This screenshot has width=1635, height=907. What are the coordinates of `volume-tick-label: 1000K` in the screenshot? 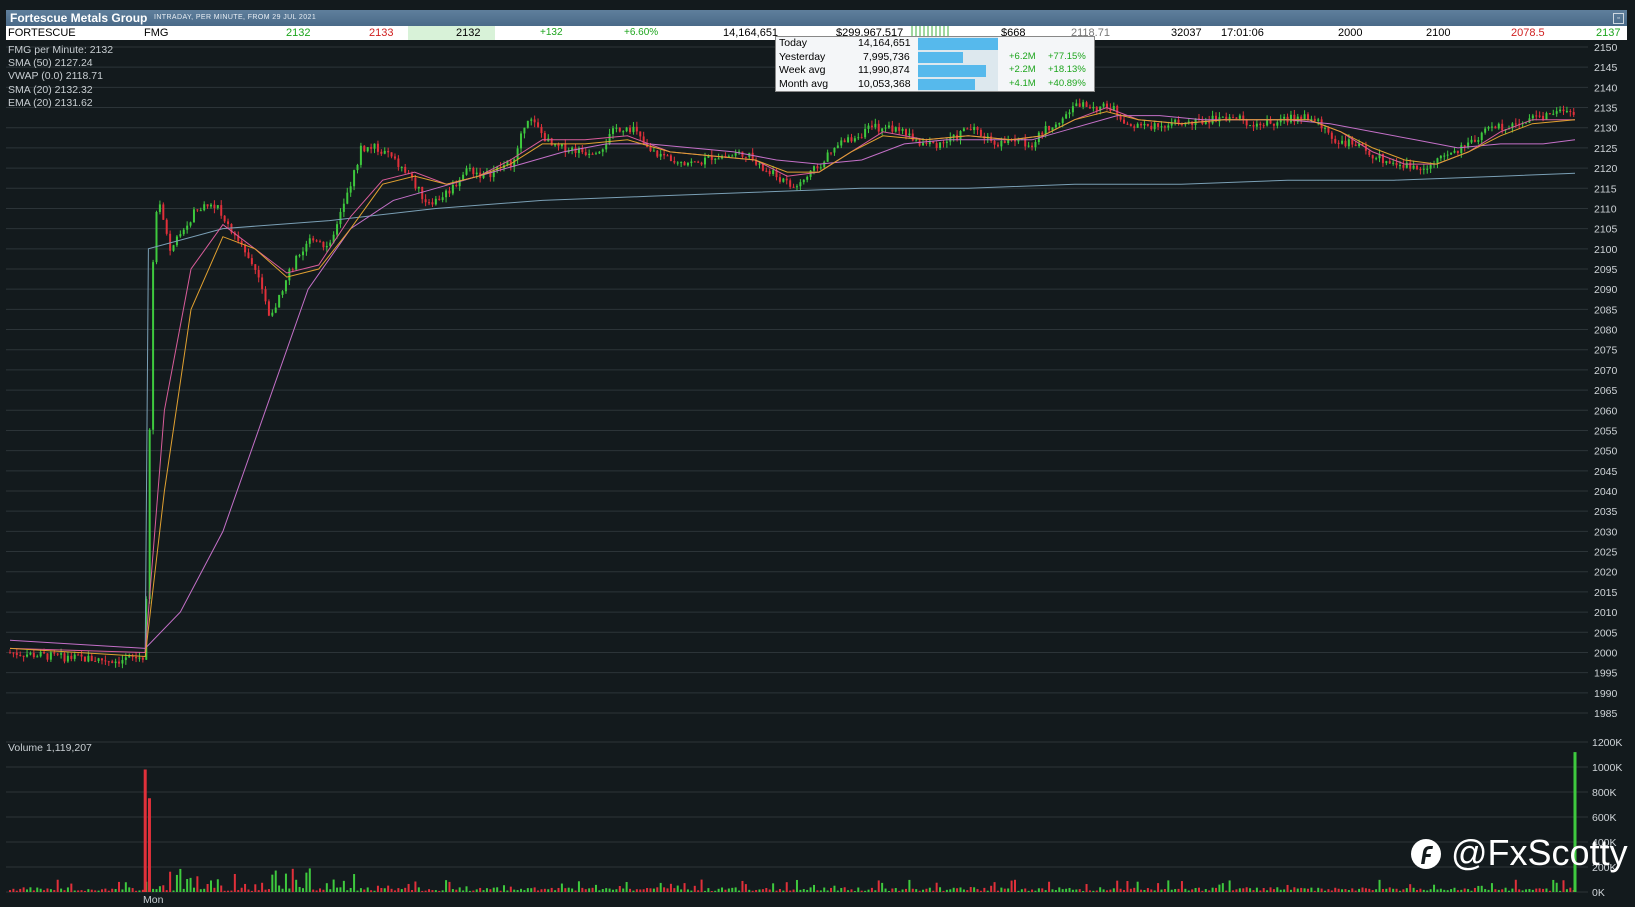 It's located at (1607, 768).